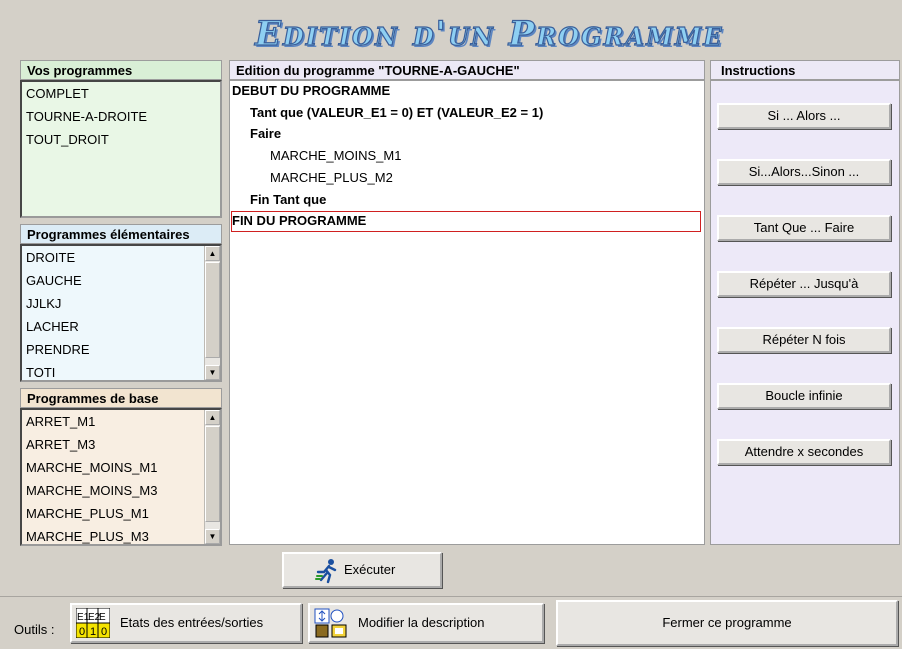 This screenshot has width=902, height=649. I want to click on vos-programmes-header: Vos programmes, so click(121, 70).